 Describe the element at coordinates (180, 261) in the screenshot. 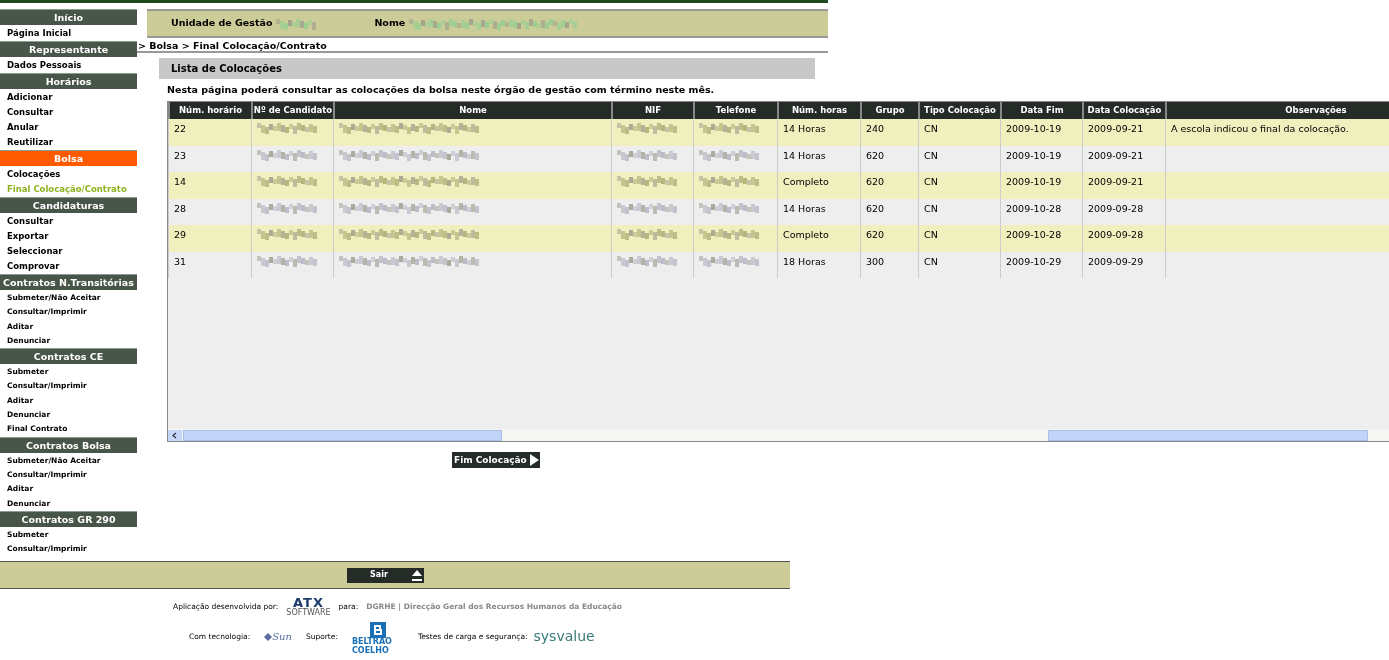

I see `table-cell: 31` at that location.